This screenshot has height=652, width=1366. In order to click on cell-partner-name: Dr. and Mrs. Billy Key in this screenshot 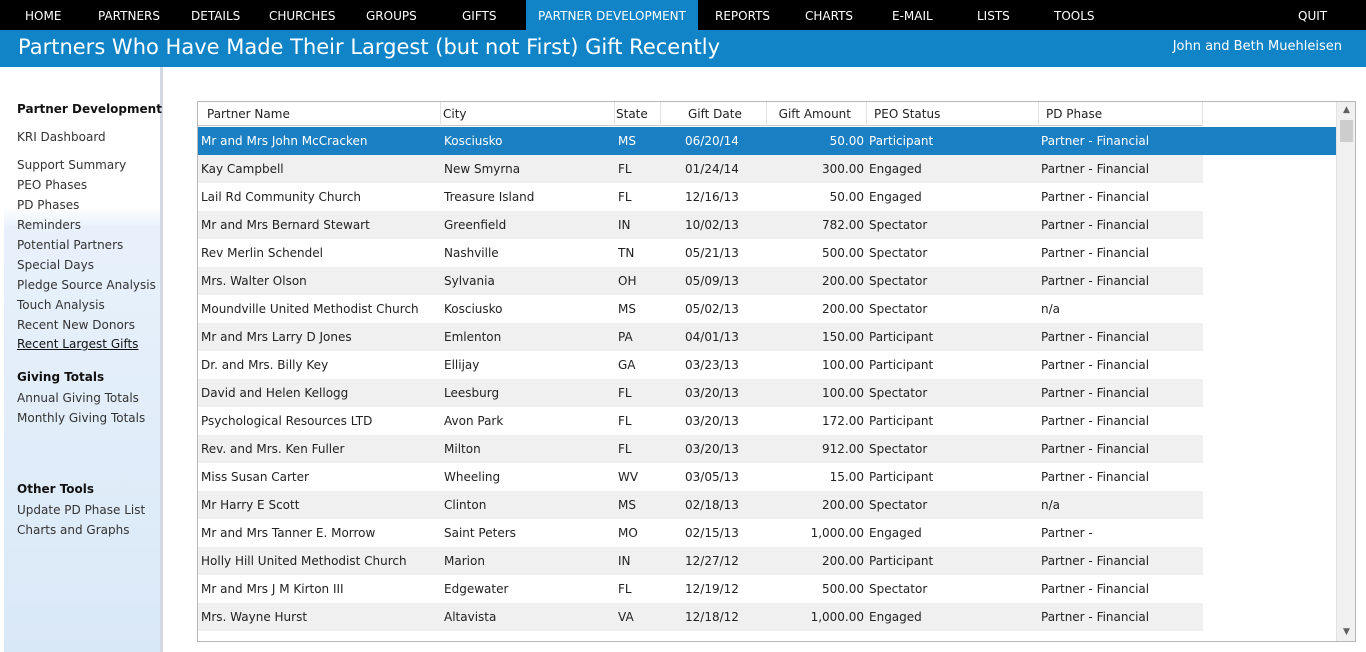, I will do `click(265, 365)`.